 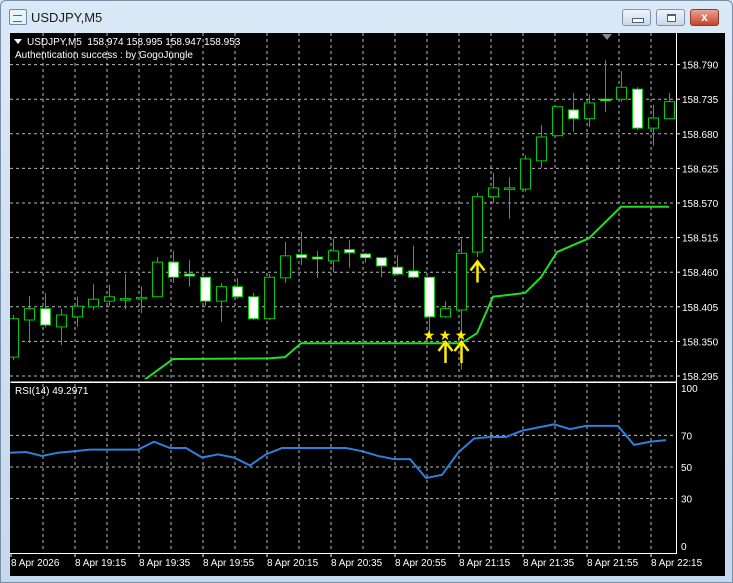 I want to click on time-tick-label: 8 Apr 20:55, so click(x=421, y=563).